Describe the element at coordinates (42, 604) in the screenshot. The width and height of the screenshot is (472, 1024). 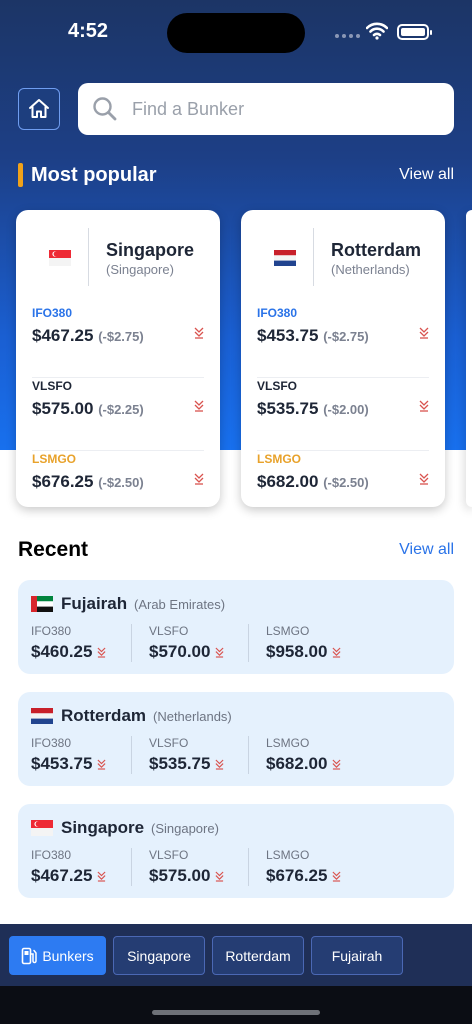
I see `uae-flag-icon` at that location.